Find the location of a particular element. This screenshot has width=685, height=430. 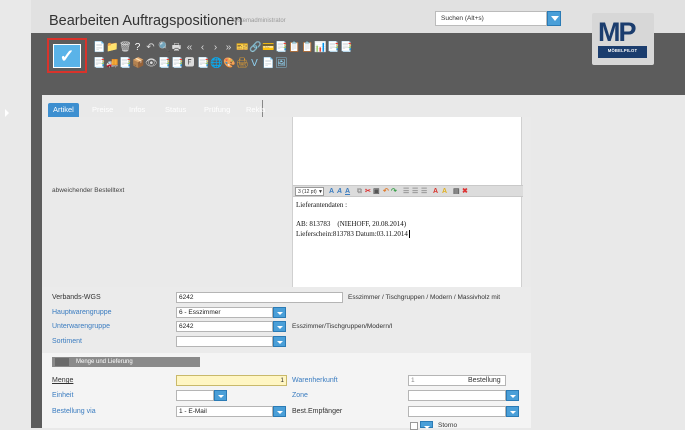

toolbar-icon: 📁 is located at coordinates (112, 47).